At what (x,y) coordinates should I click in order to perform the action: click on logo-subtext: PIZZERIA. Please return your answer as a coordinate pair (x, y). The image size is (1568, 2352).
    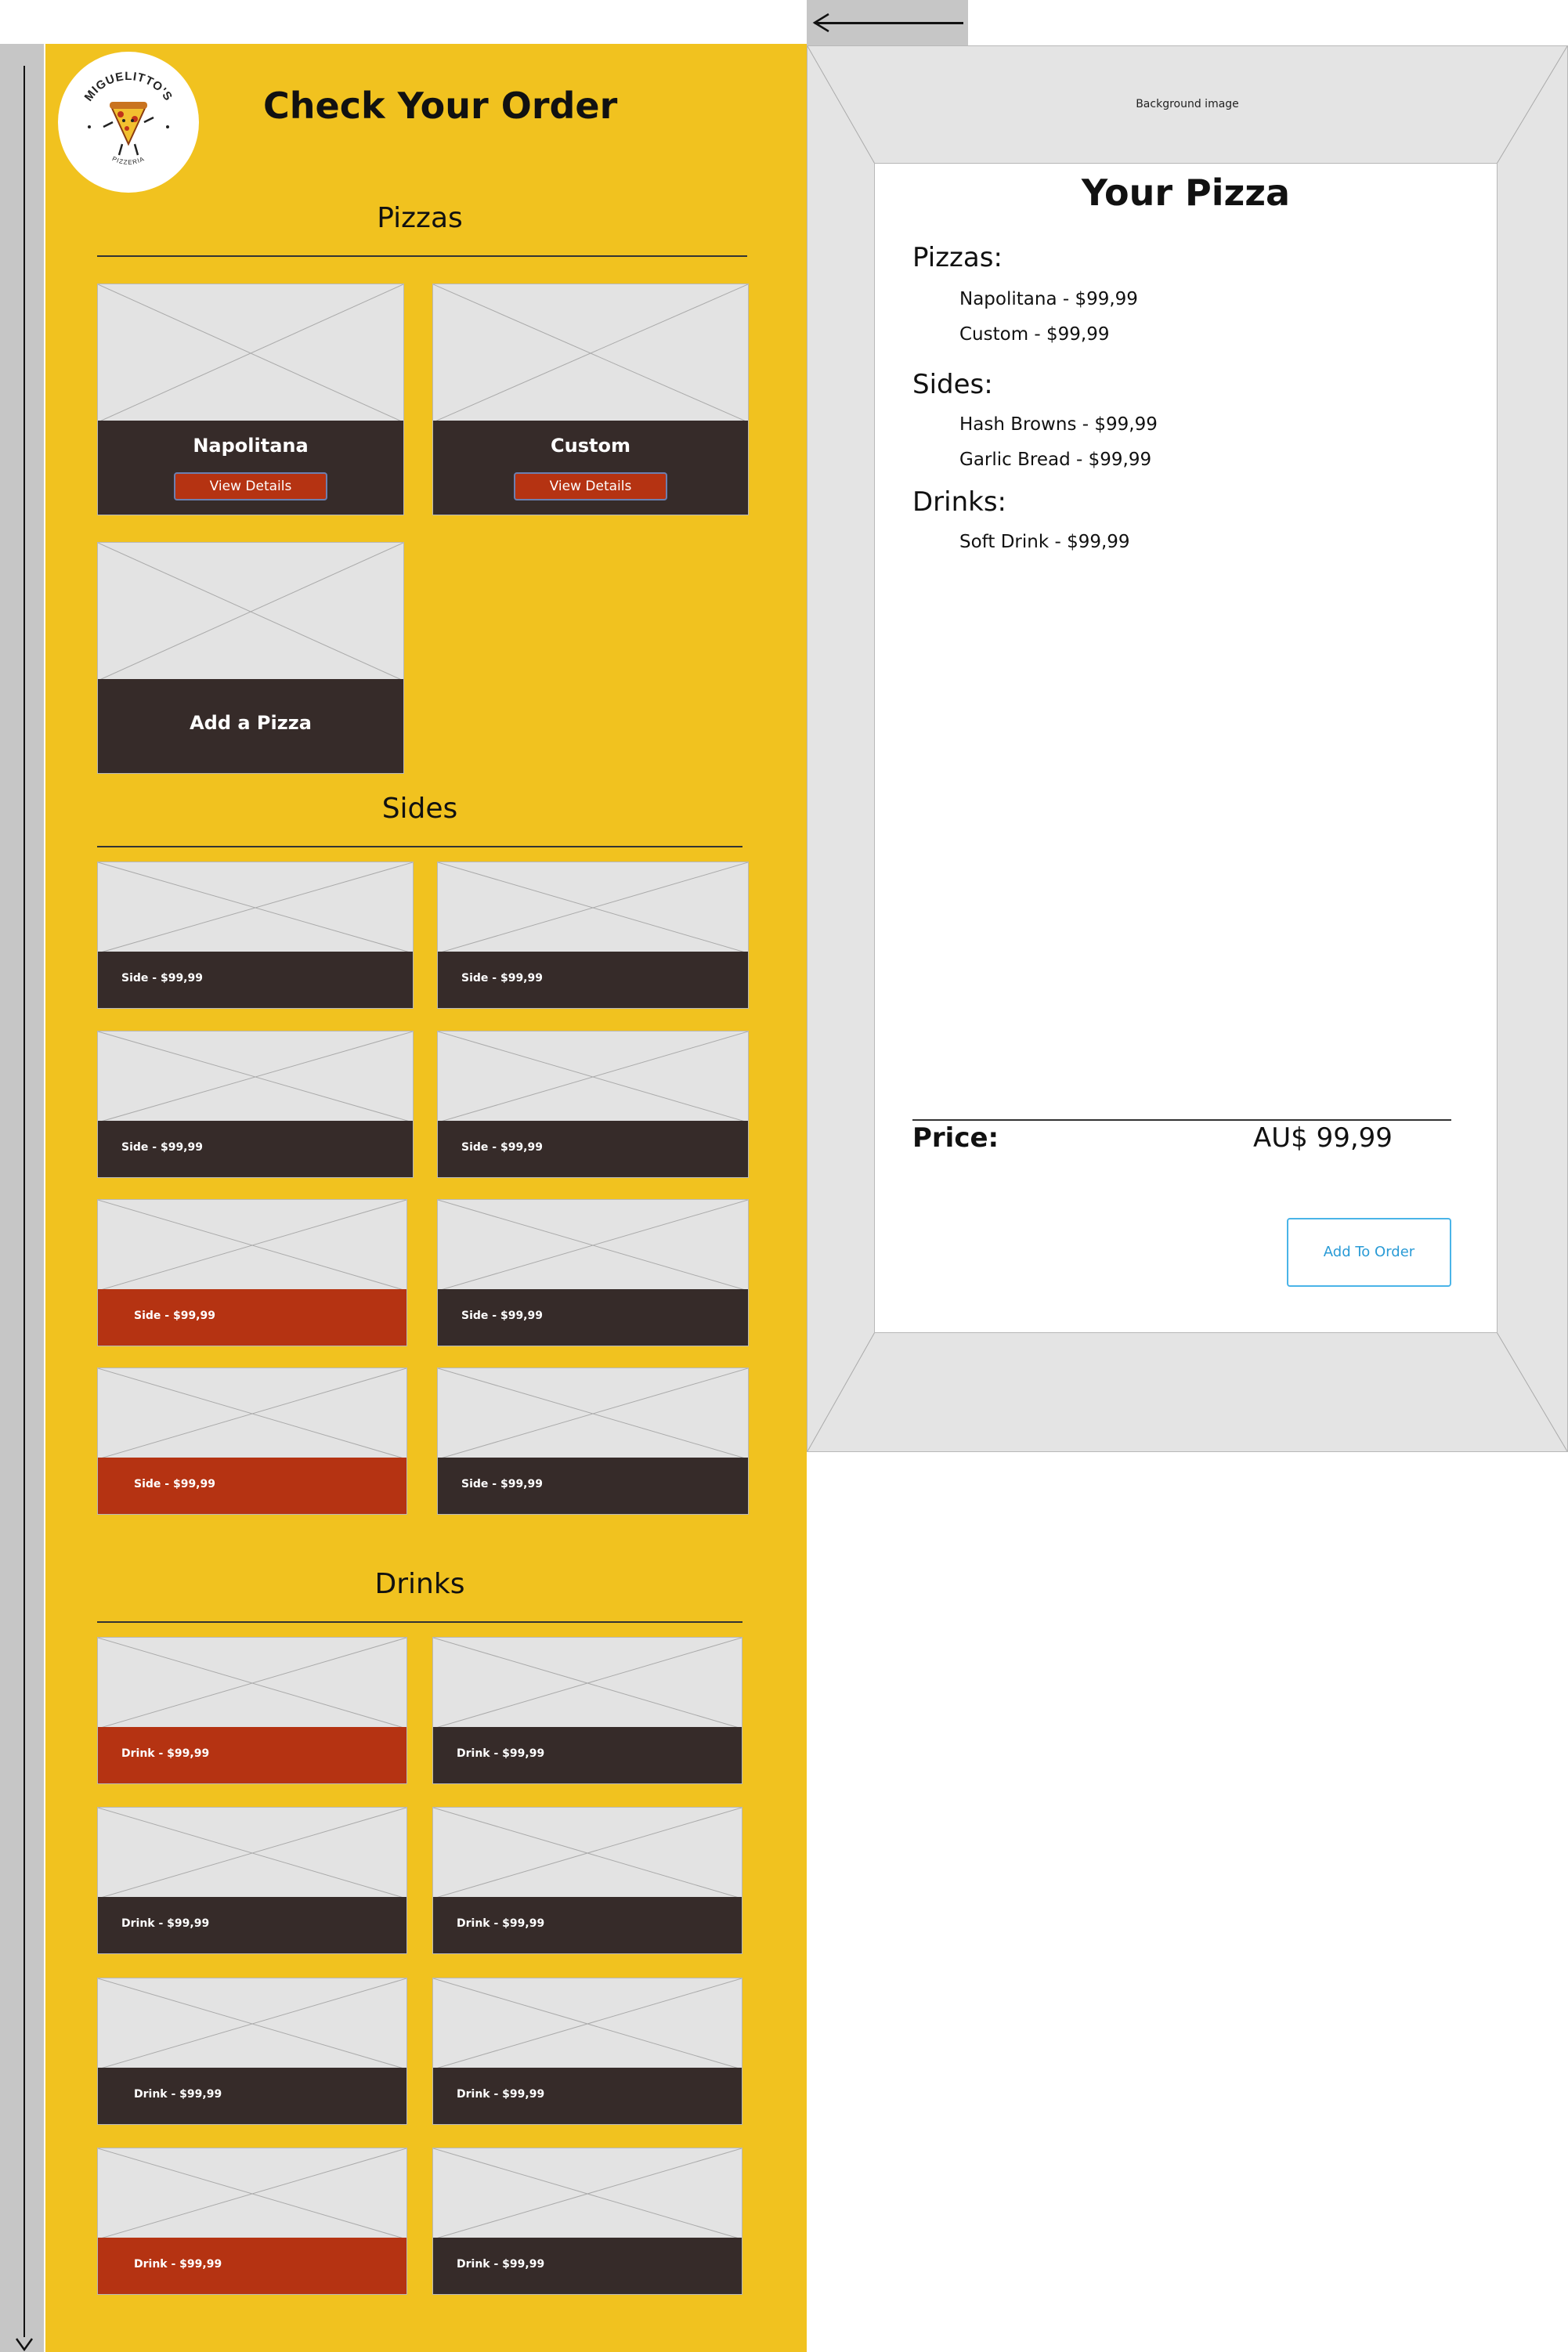
    Looking at the image, I should click on (128, 160).